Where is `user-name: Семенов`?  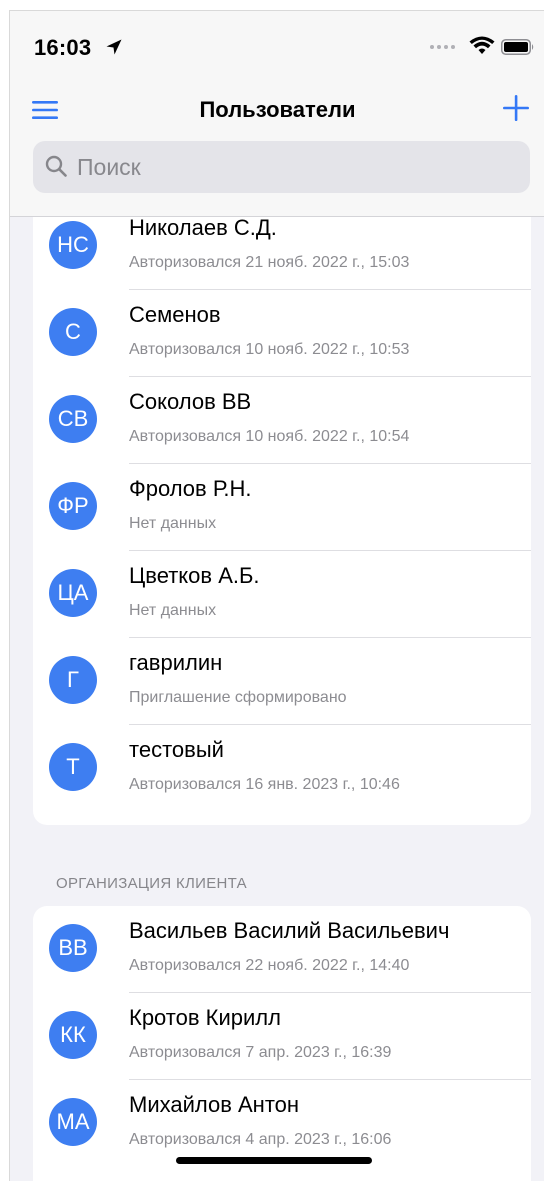 user-name: Семенов is located at coordinates (175, 314).